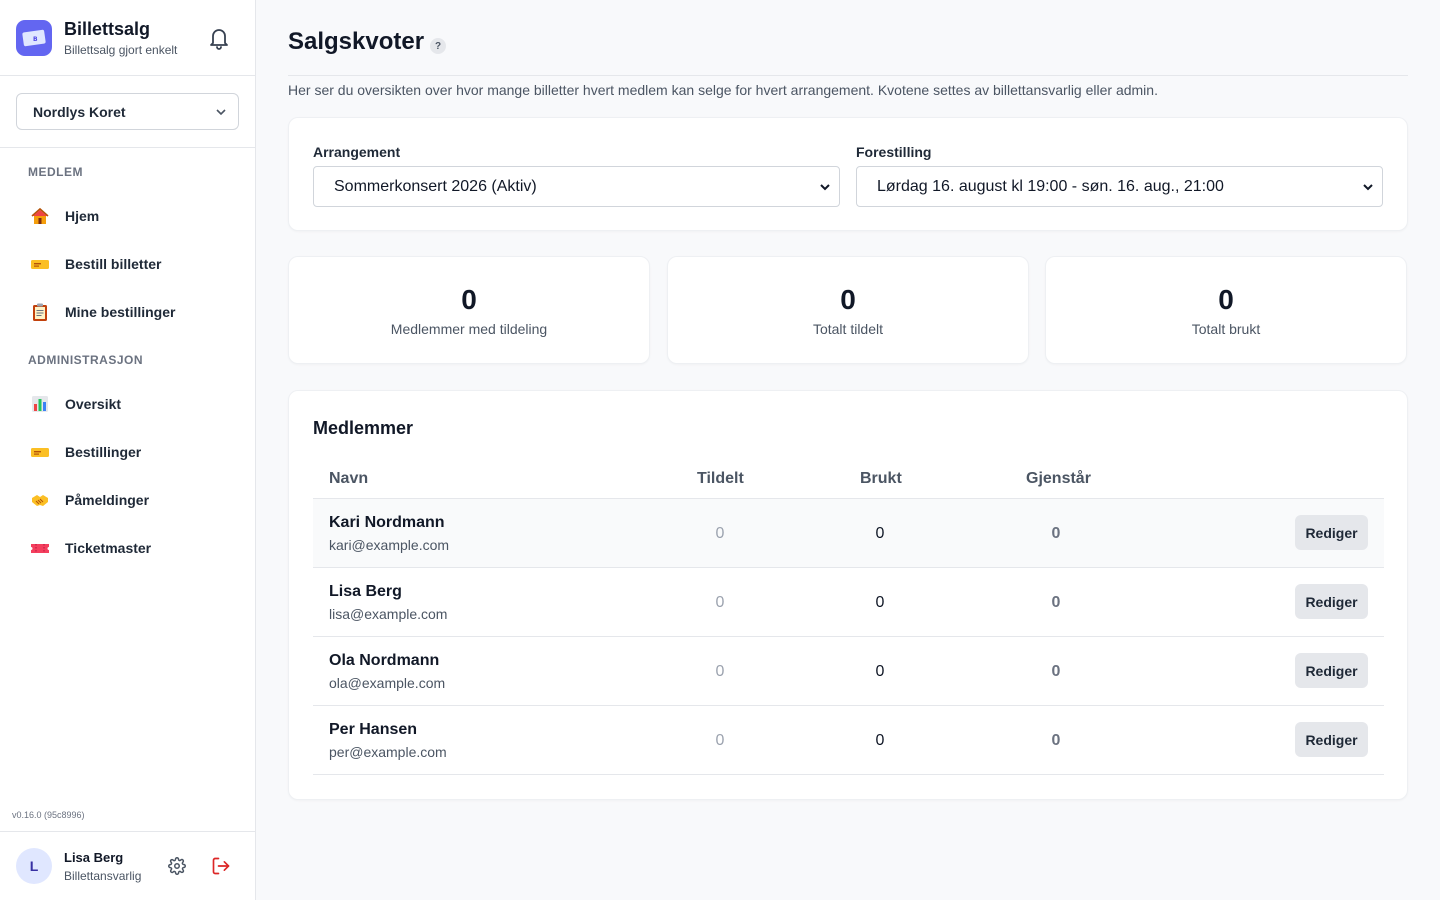  I want to click on member-email: kari@example.com, so click(389, 545).